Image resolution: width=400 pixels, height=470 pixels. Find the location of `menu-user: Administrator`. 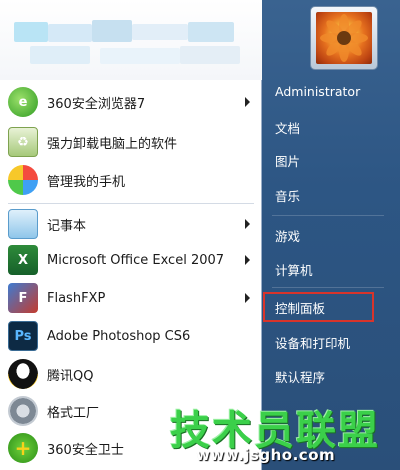

menu-user: Administrator is located at coordinates (330, 91).